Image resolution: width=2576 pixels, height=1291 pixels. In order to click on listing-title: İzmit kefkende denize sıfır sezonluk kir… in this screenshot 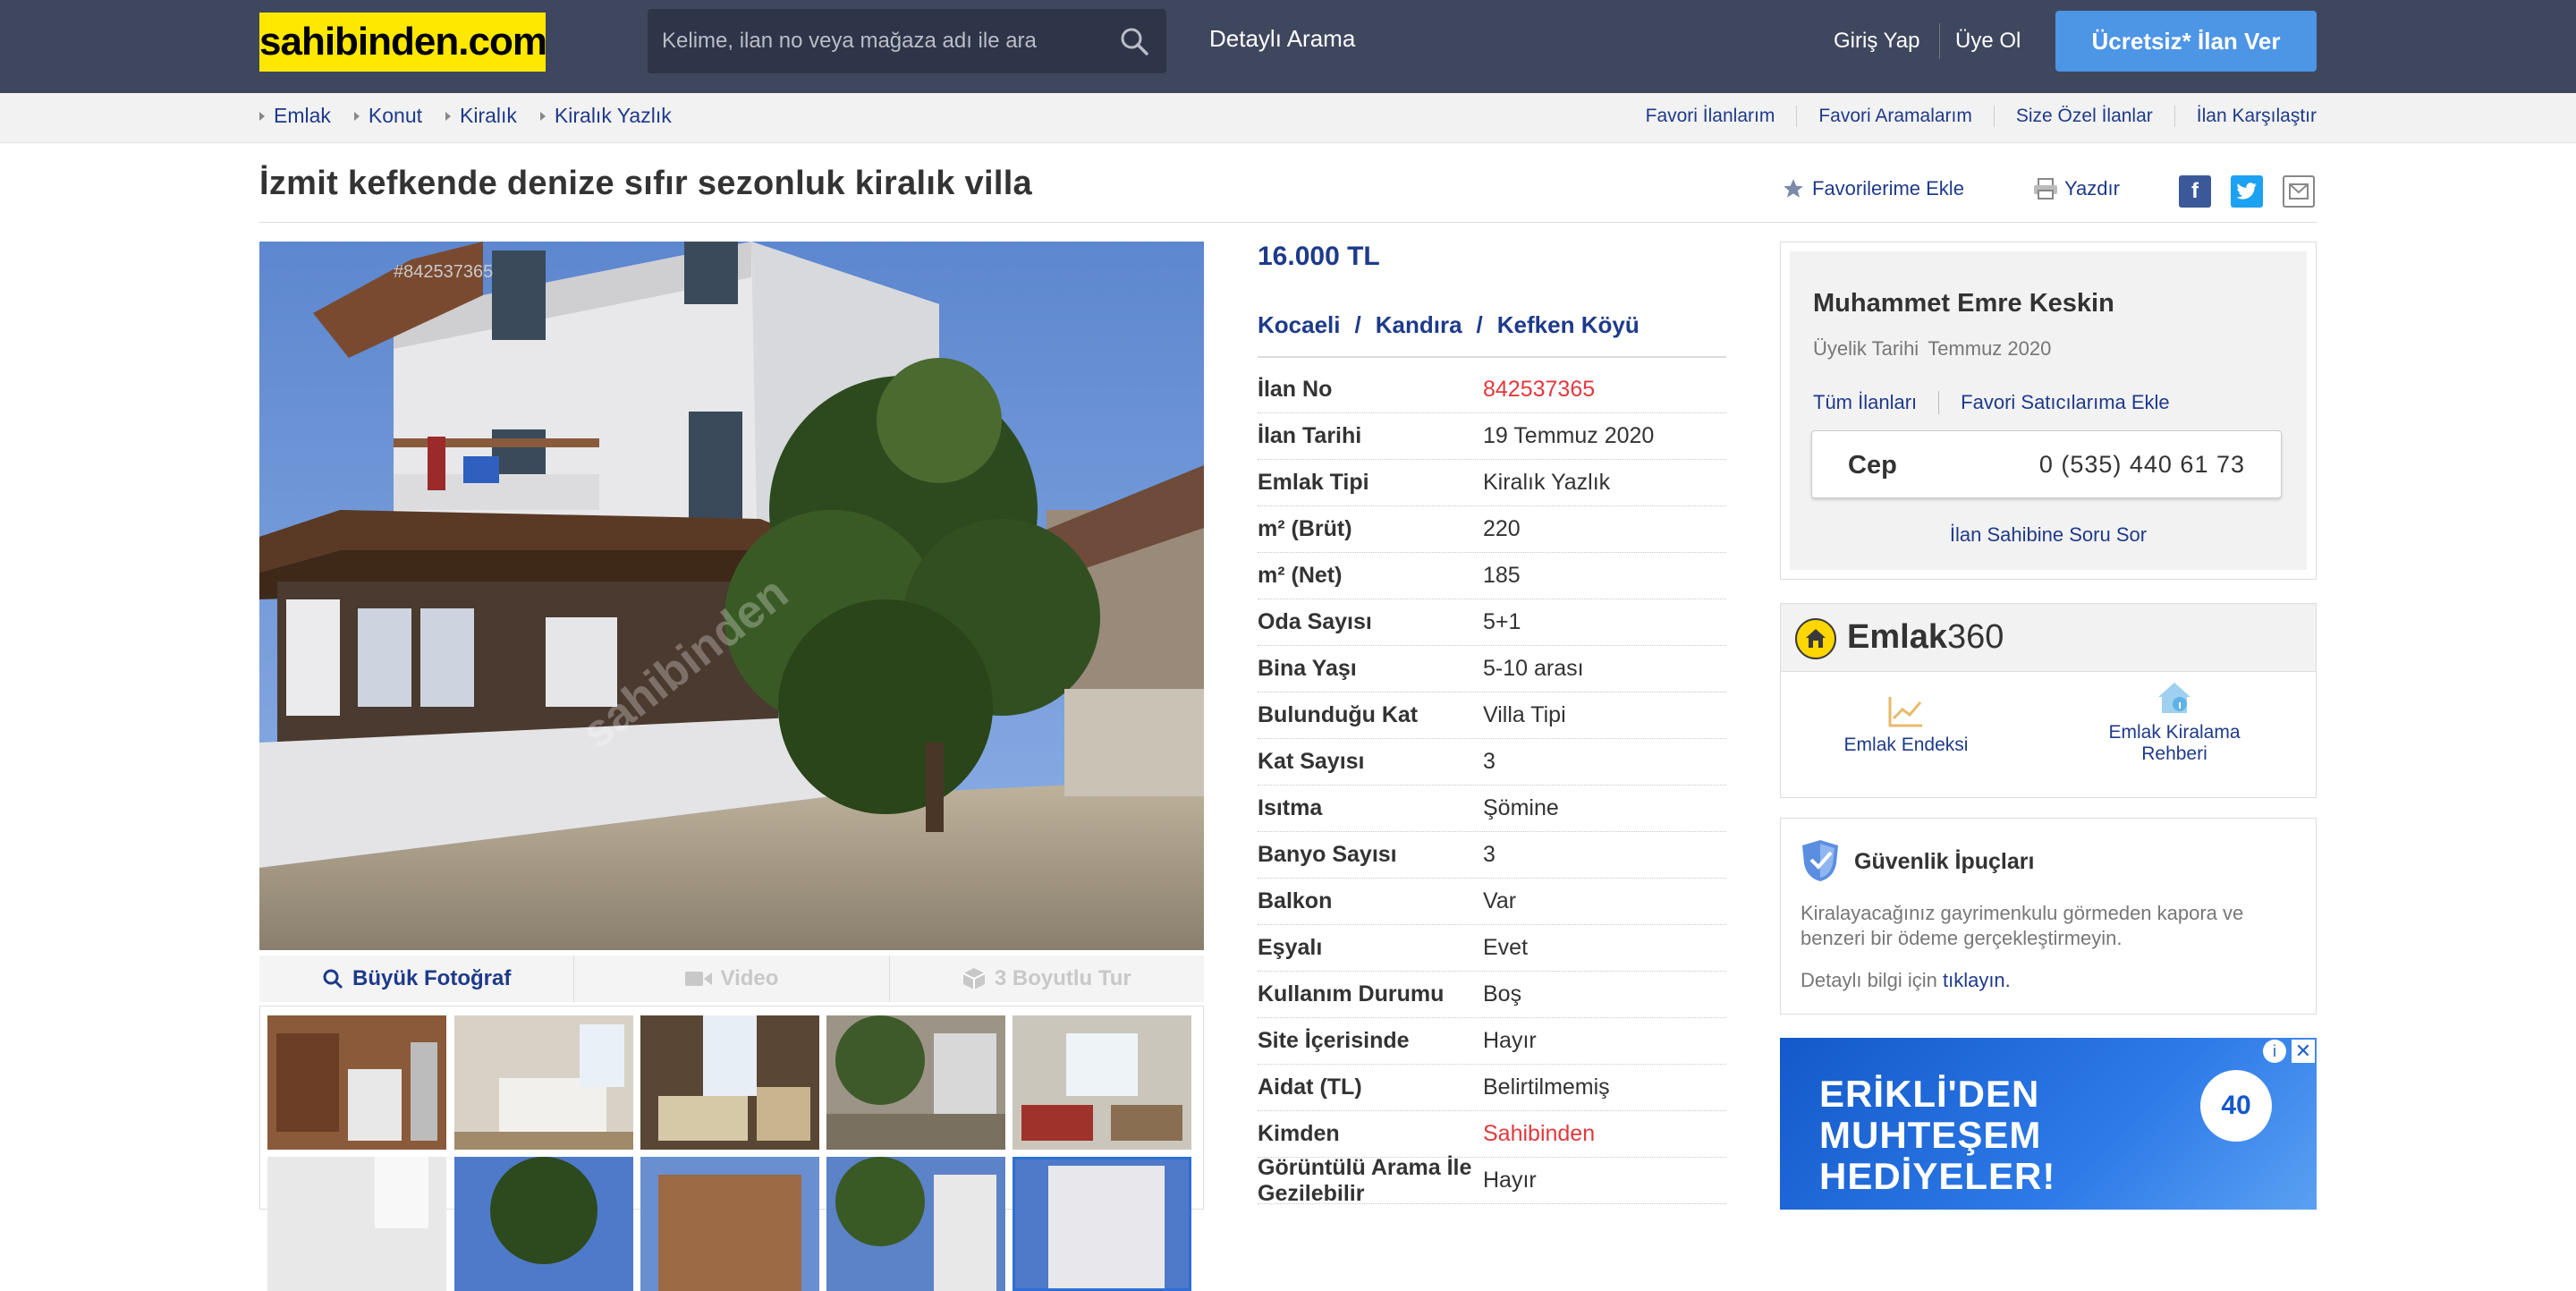, I will do `click(645, 183)`.